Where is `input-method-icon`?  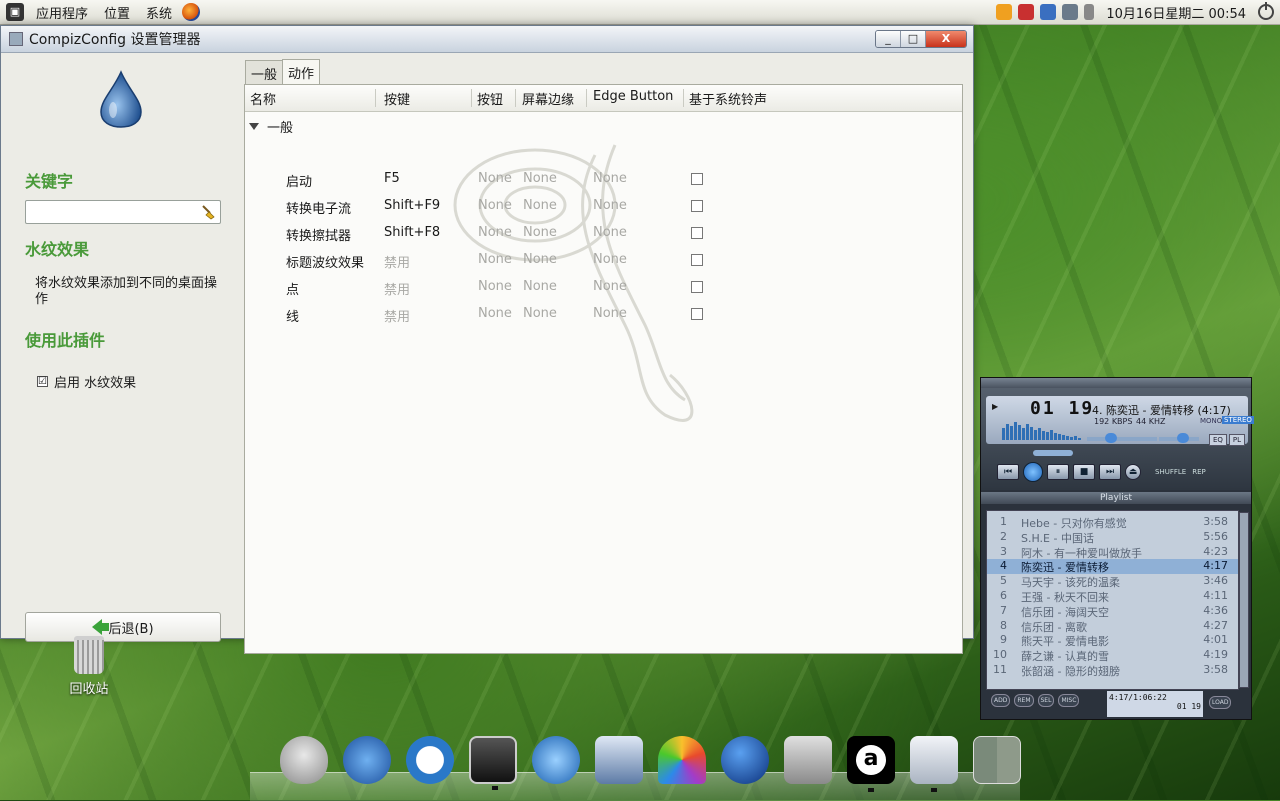 input-method-icon is located at coordinates (1026, 12).